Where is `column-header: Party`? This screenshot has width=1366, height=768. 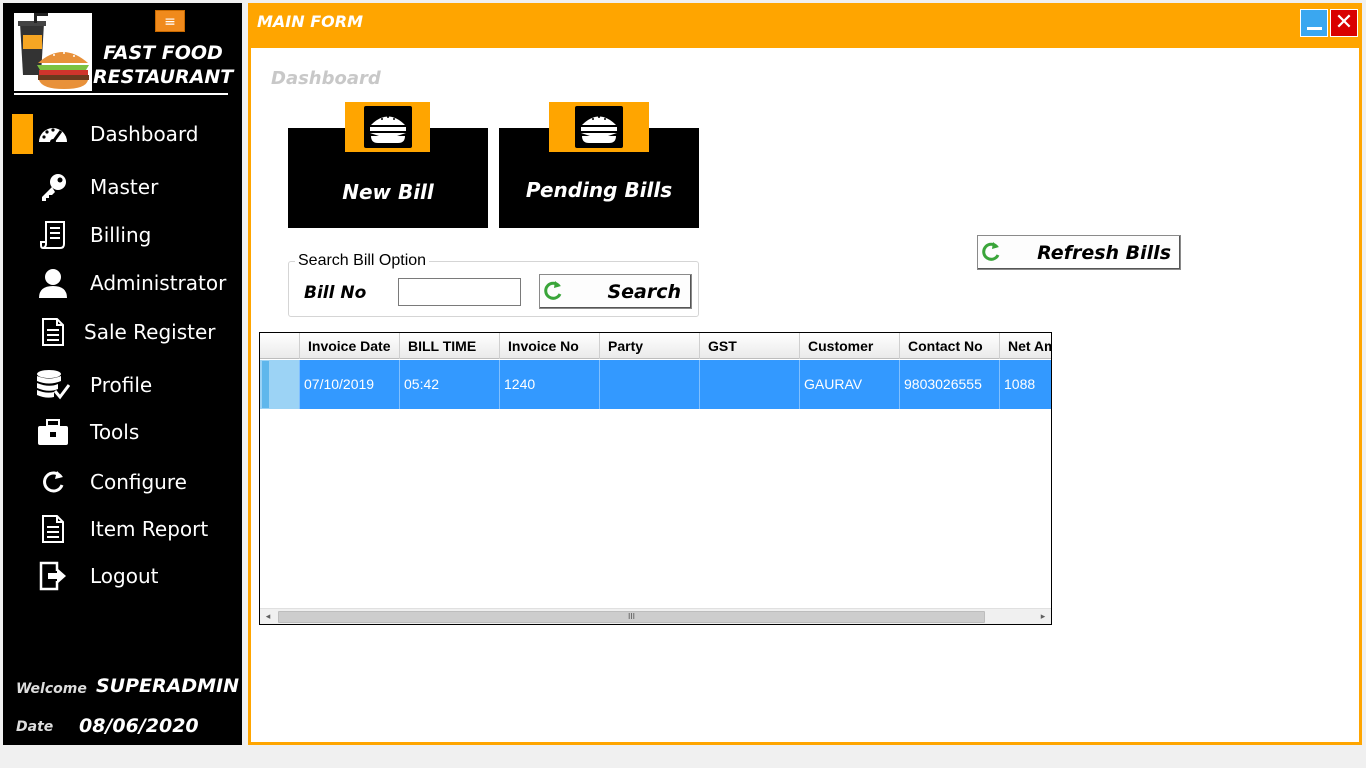
column-header: Party is located at coordinates (650, 346).